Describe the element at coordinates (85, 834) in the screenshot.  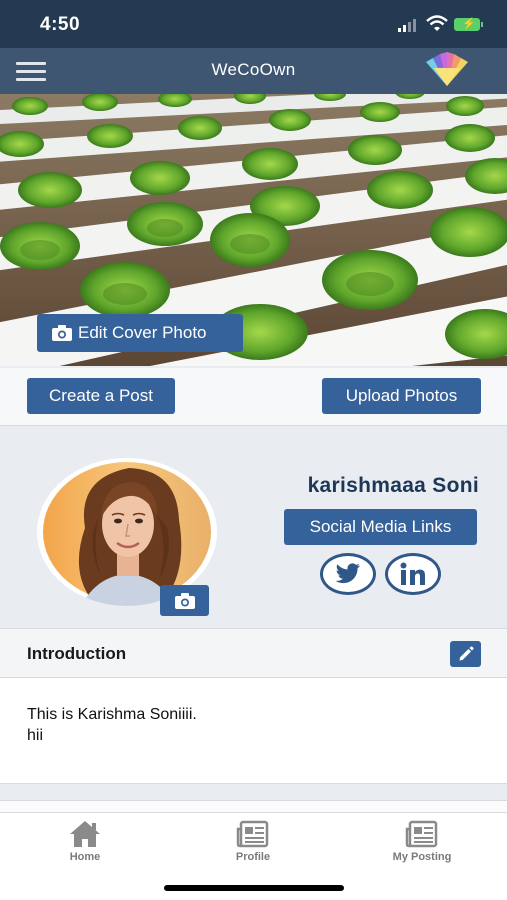
I see `home-icon` at that location.